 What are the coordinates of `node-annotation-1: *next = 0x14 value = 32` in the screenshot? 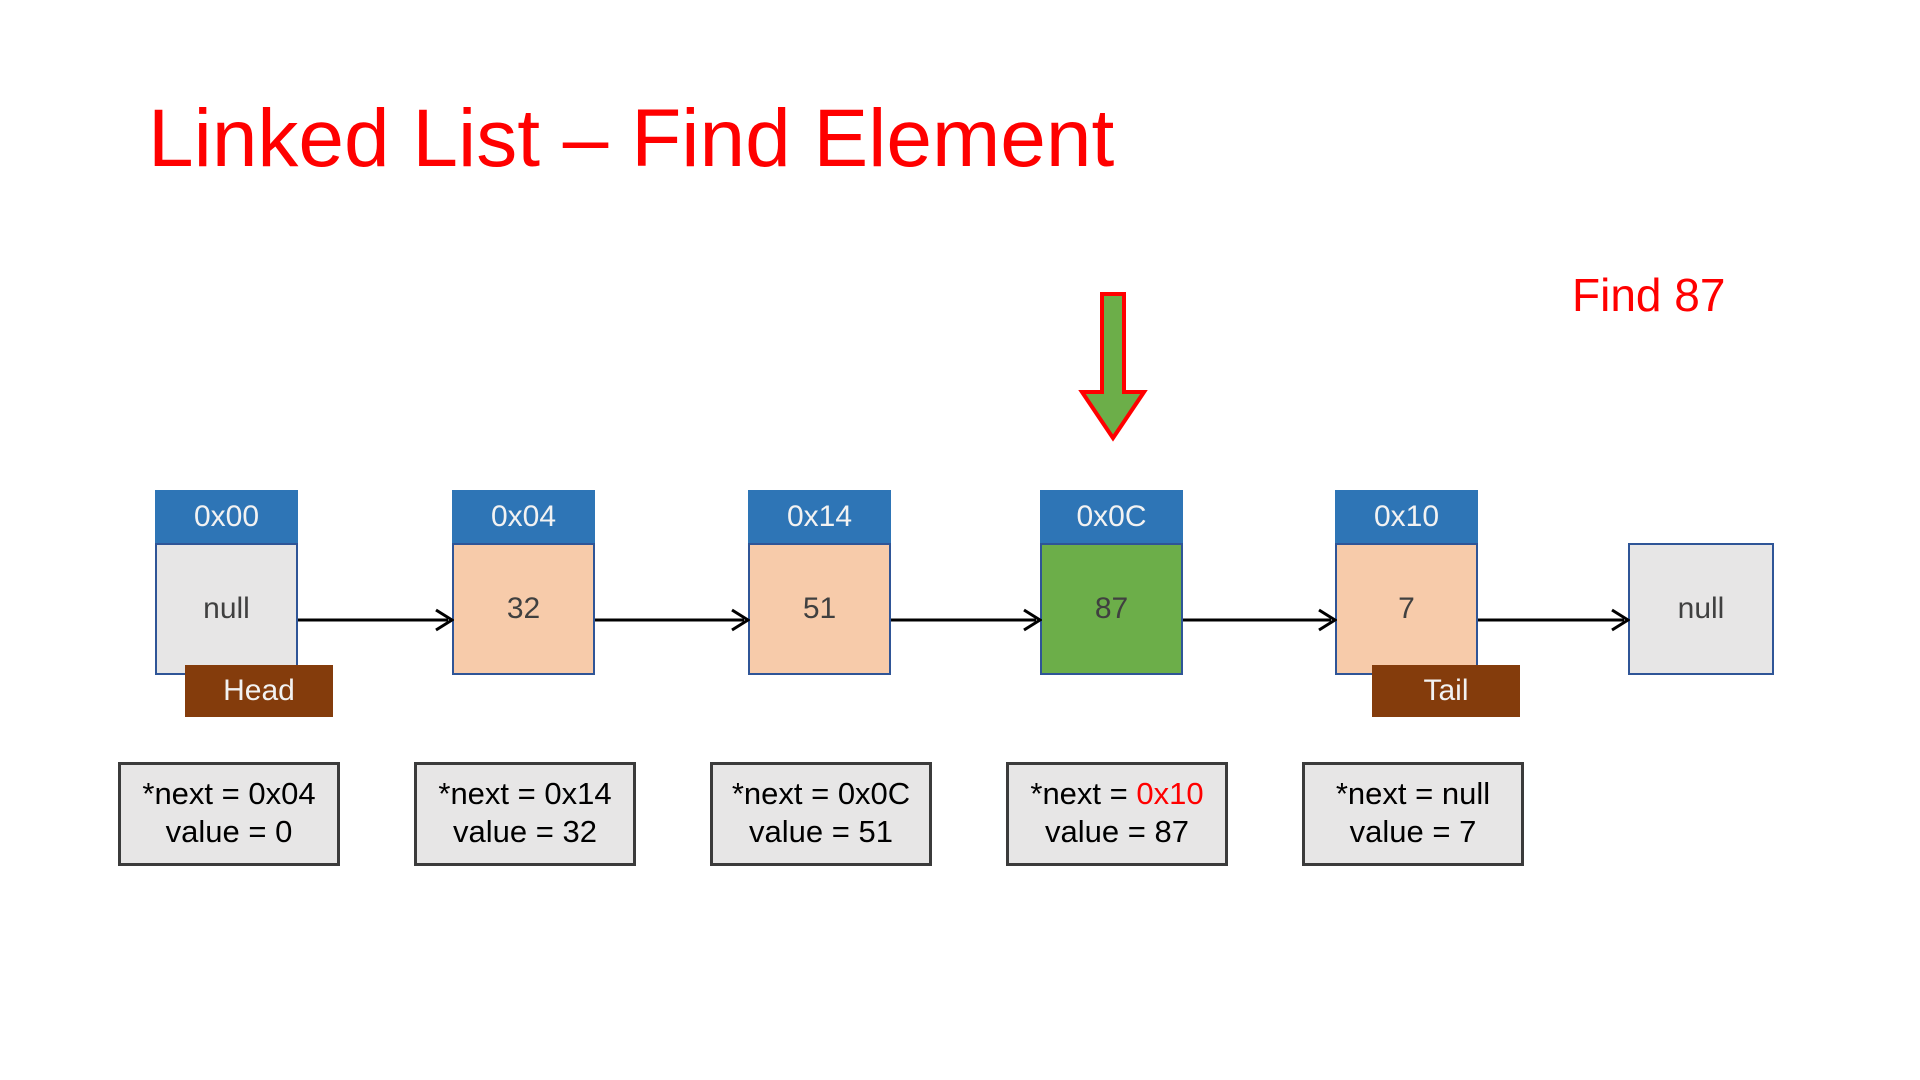 It's located at (525, 814).